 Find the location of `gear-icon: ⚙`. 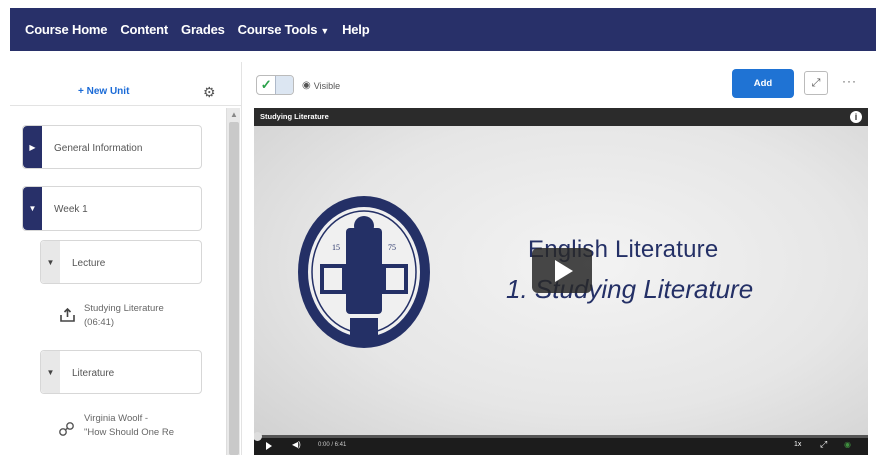

gear-icon: ⚙ is located at coordinates (209, 92).